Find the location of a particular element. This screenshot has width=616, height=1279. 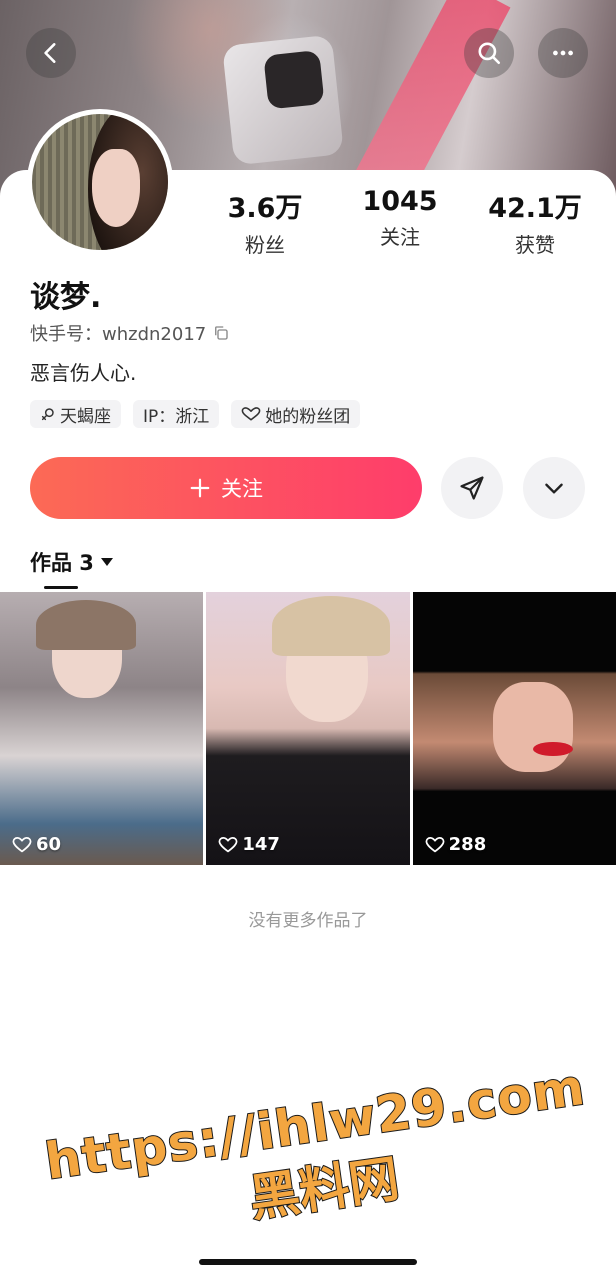

tag-text: IP：浙江 is located at coordinates (176, 416).